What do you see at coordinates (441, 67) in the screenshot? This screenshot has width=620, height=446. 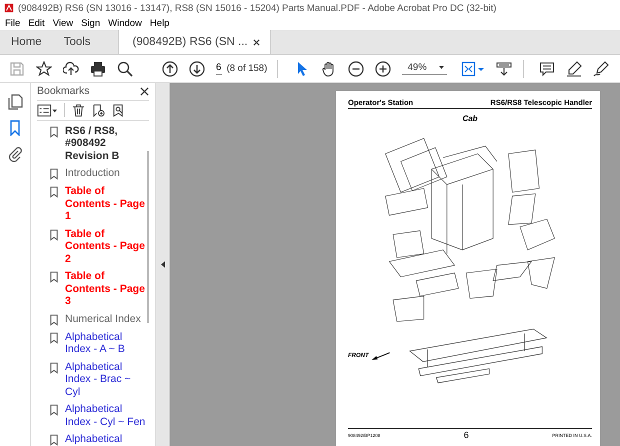 I see `caret-icon` at bounding box center [441, 67].